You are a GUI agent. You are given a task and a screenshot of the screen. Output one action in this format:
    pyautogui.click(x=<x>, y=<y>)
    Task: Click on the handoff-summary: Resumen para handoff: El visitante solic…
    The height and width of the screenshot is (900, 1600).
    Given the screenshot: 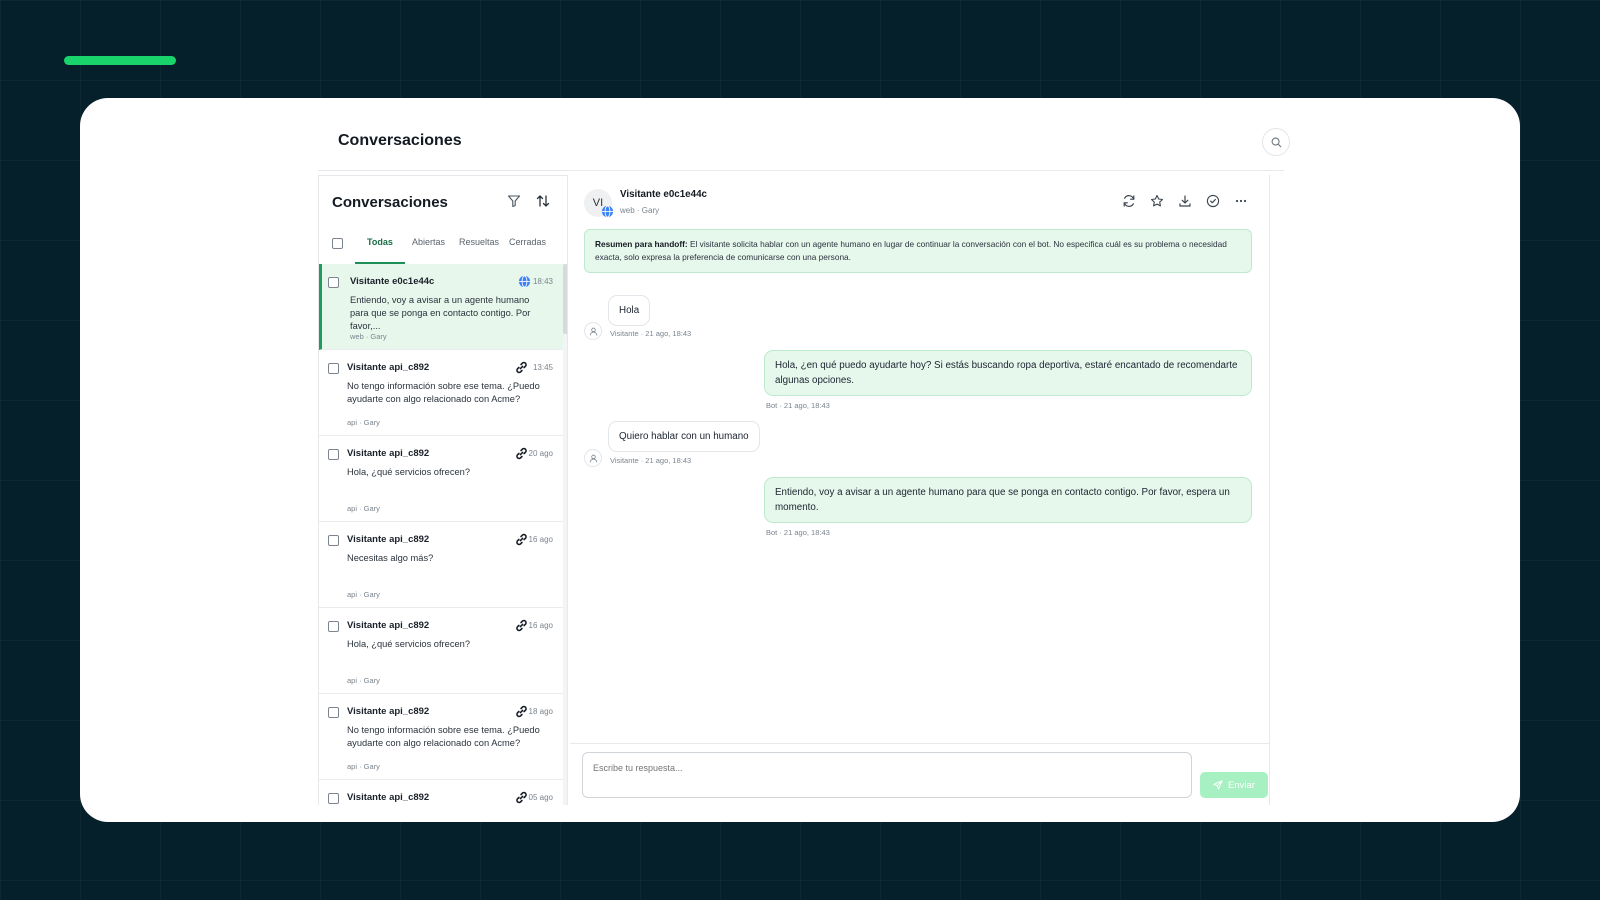 What is the action you would take?
    pyautogui.click(x=918, y=251)
    